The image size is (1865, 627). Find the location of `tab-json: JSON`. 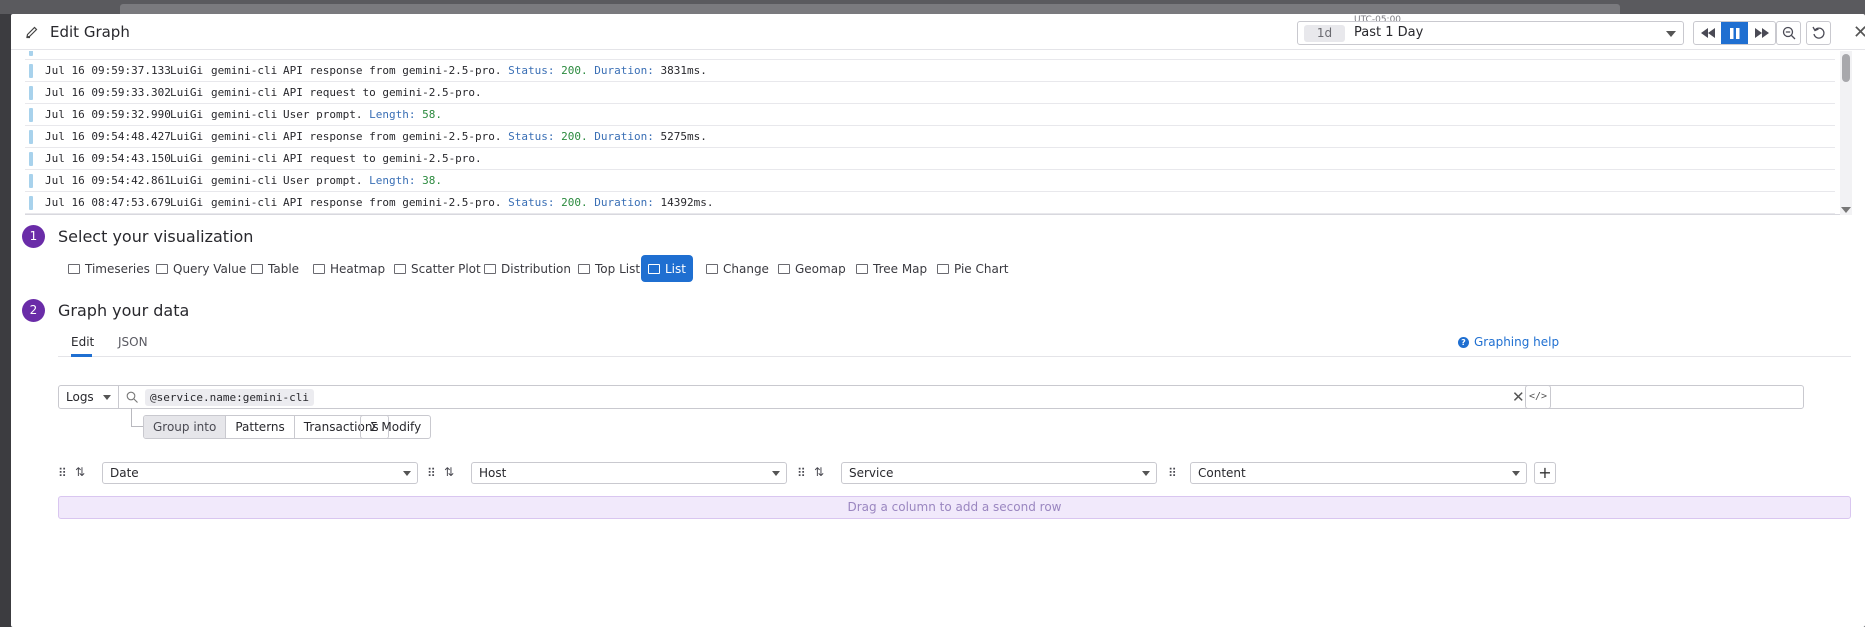

tab-json: JSON is located at coordinates (133, 342).